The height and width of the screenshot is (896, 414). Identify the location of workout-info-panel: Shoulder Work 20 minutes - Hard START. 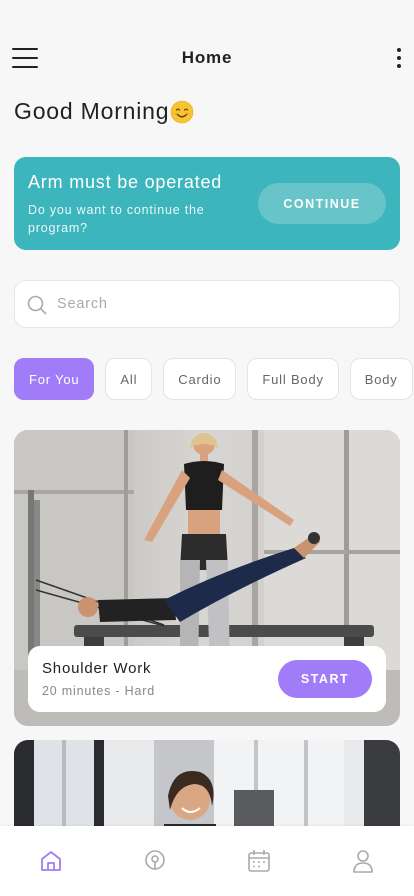
(207, 679).